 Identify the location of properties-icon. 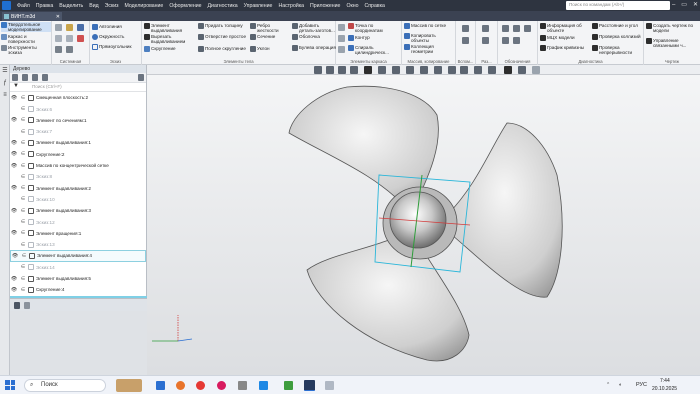
(58, 49).